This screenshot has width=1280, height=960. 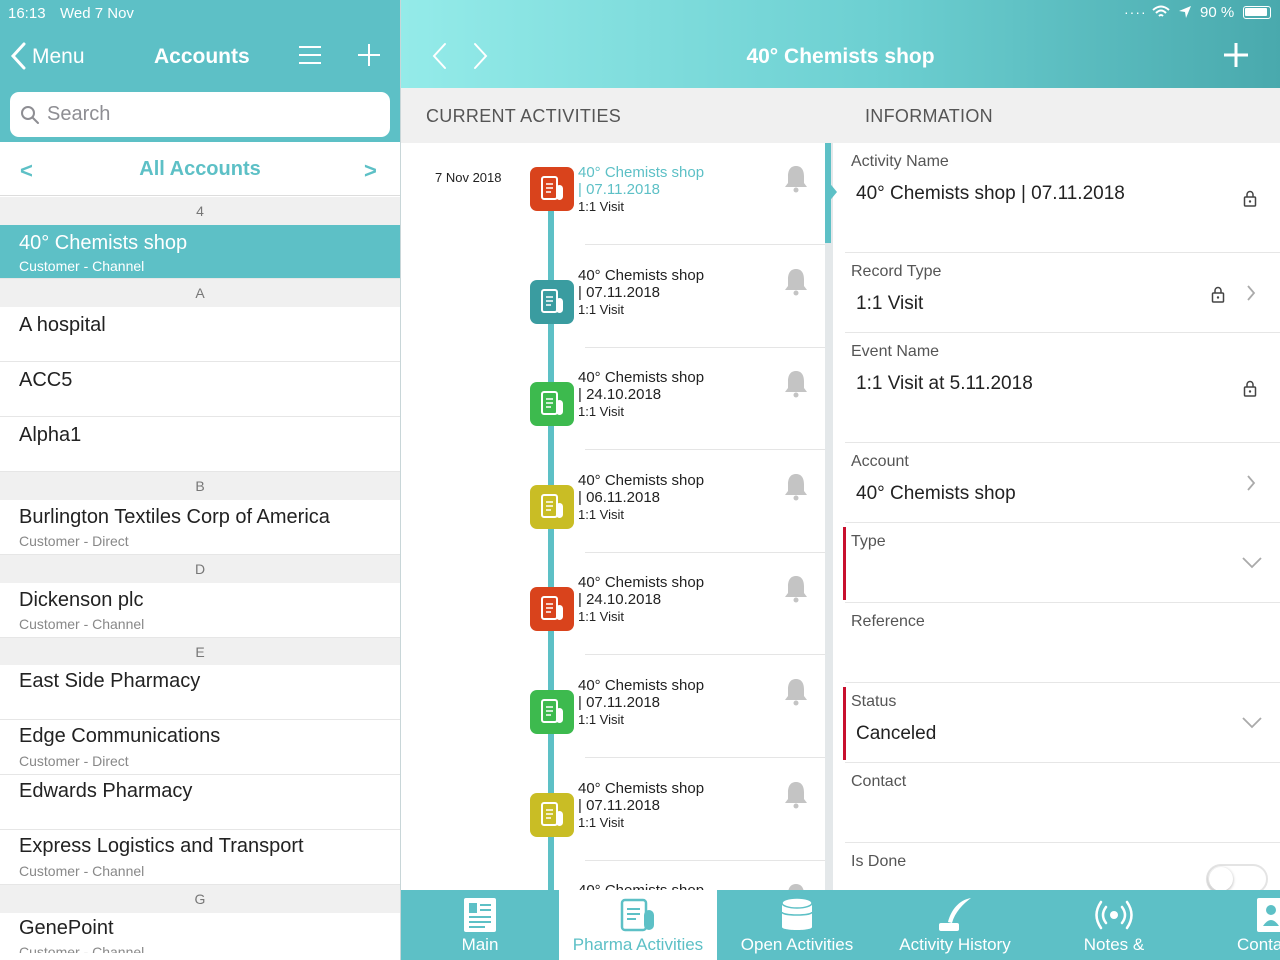 What do you see at coordinates (202, 56) in the screenshot?
I see `accounts-title: Accounts` at bounding box center [202, 56].